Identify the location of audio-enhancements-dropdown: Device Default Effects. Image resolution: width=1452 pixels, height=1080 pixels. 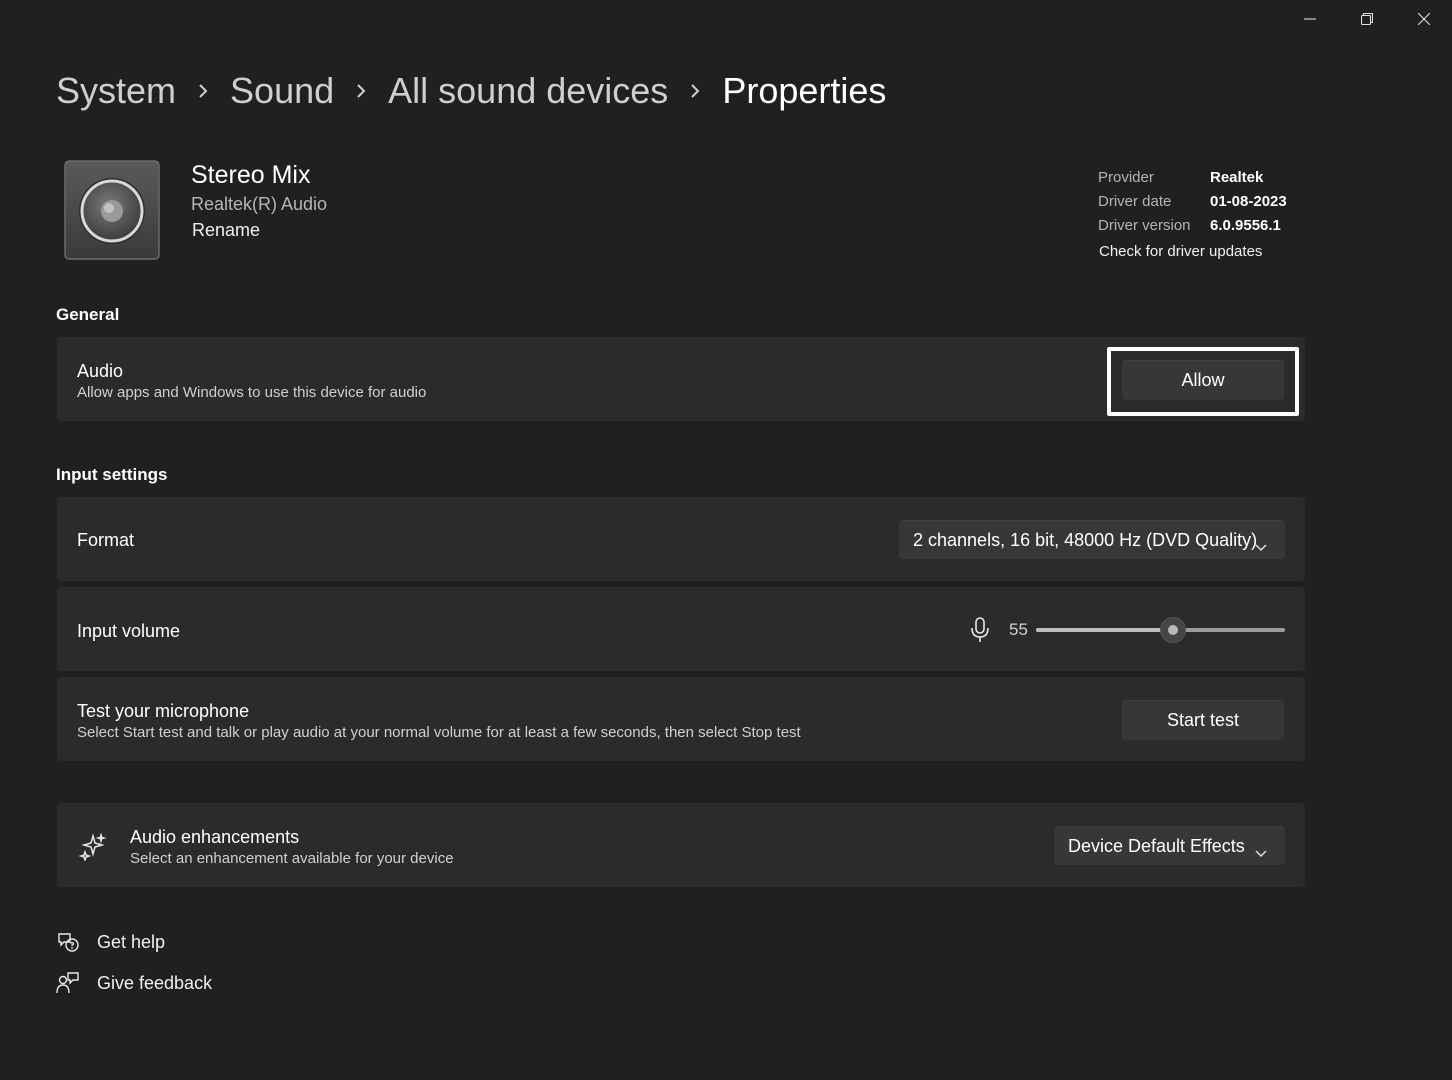
(1169, 845).